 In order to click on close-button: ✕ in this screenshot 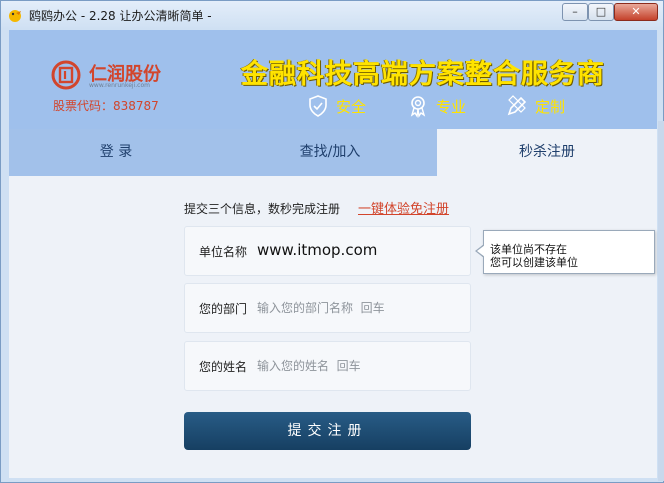, I will do `click(636, 12)`.